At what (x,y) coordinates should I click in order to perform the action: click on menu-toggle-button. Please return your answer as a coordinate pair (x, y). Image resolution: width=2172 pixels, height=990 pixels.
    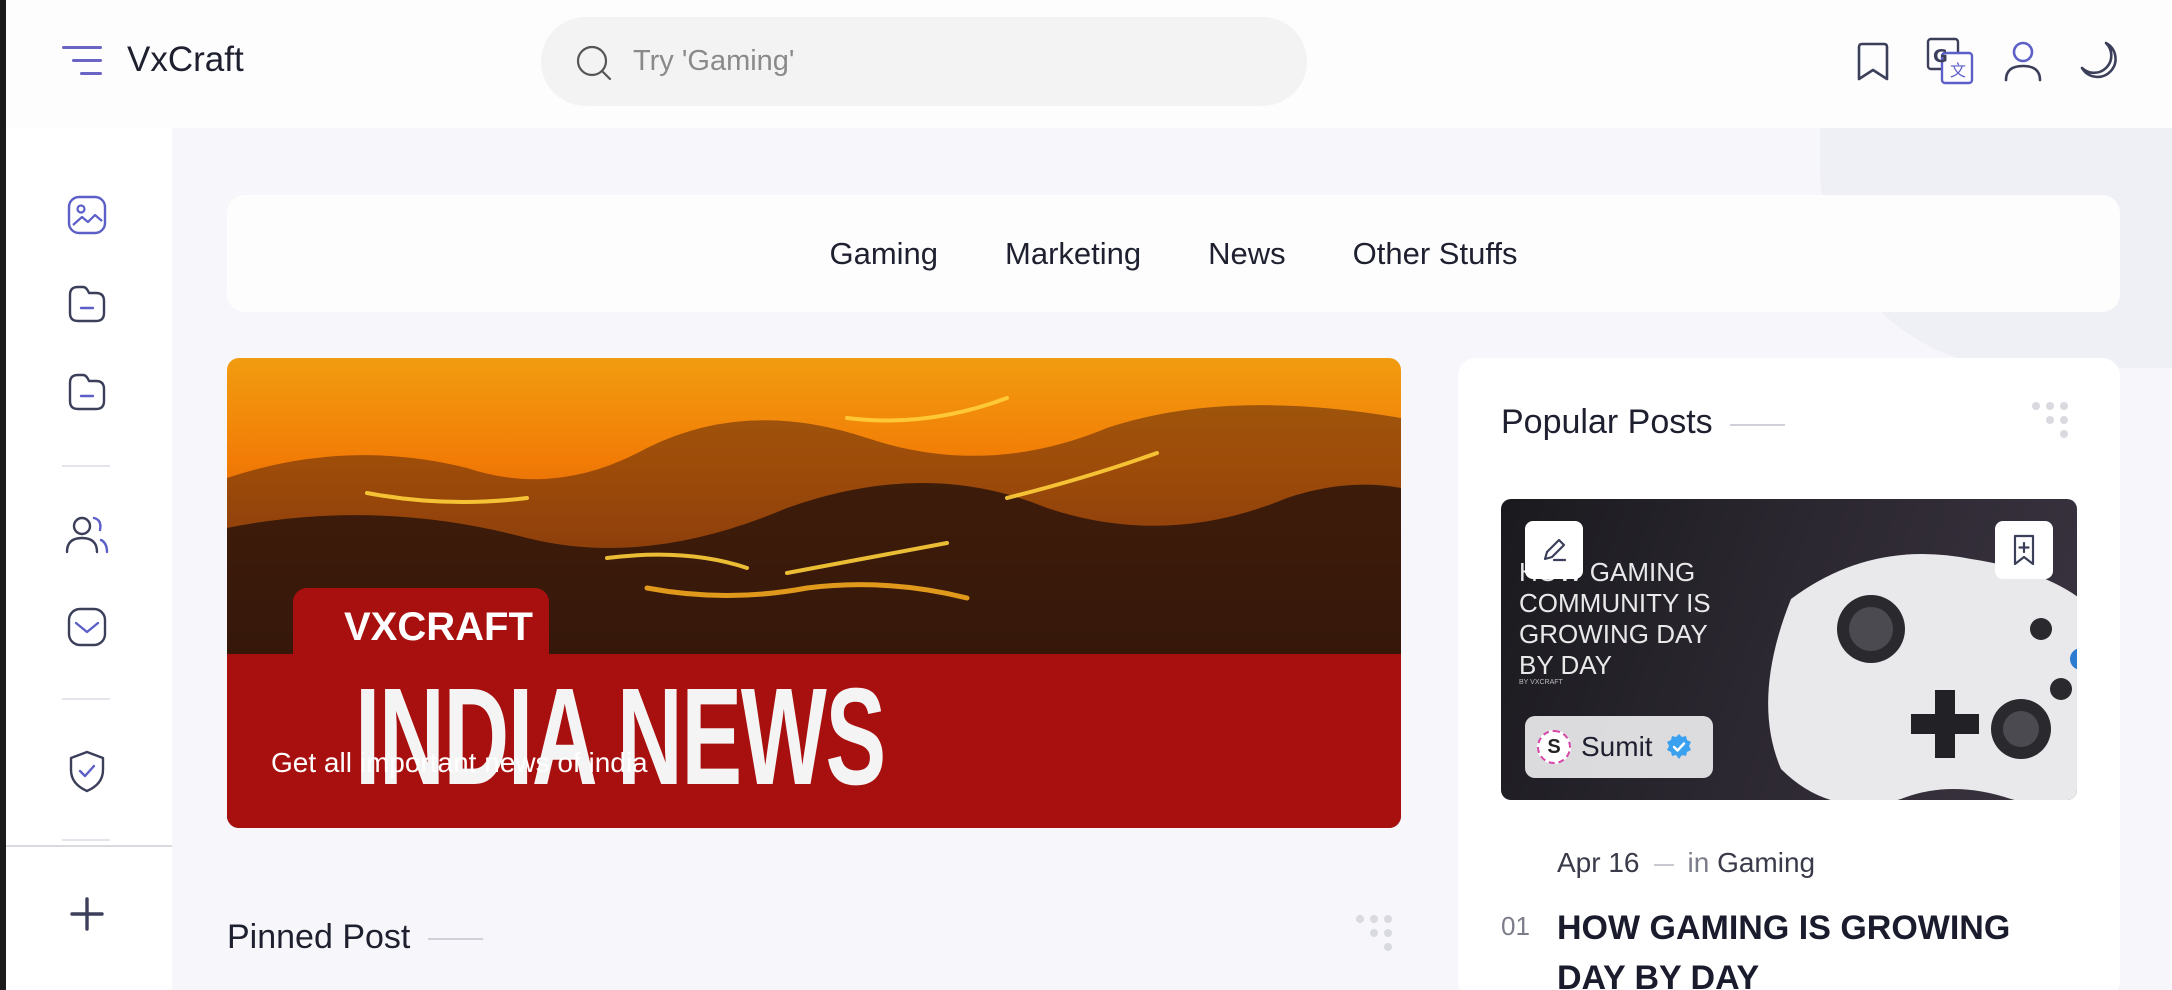
    Looking at the image, I should click on (82, 61).